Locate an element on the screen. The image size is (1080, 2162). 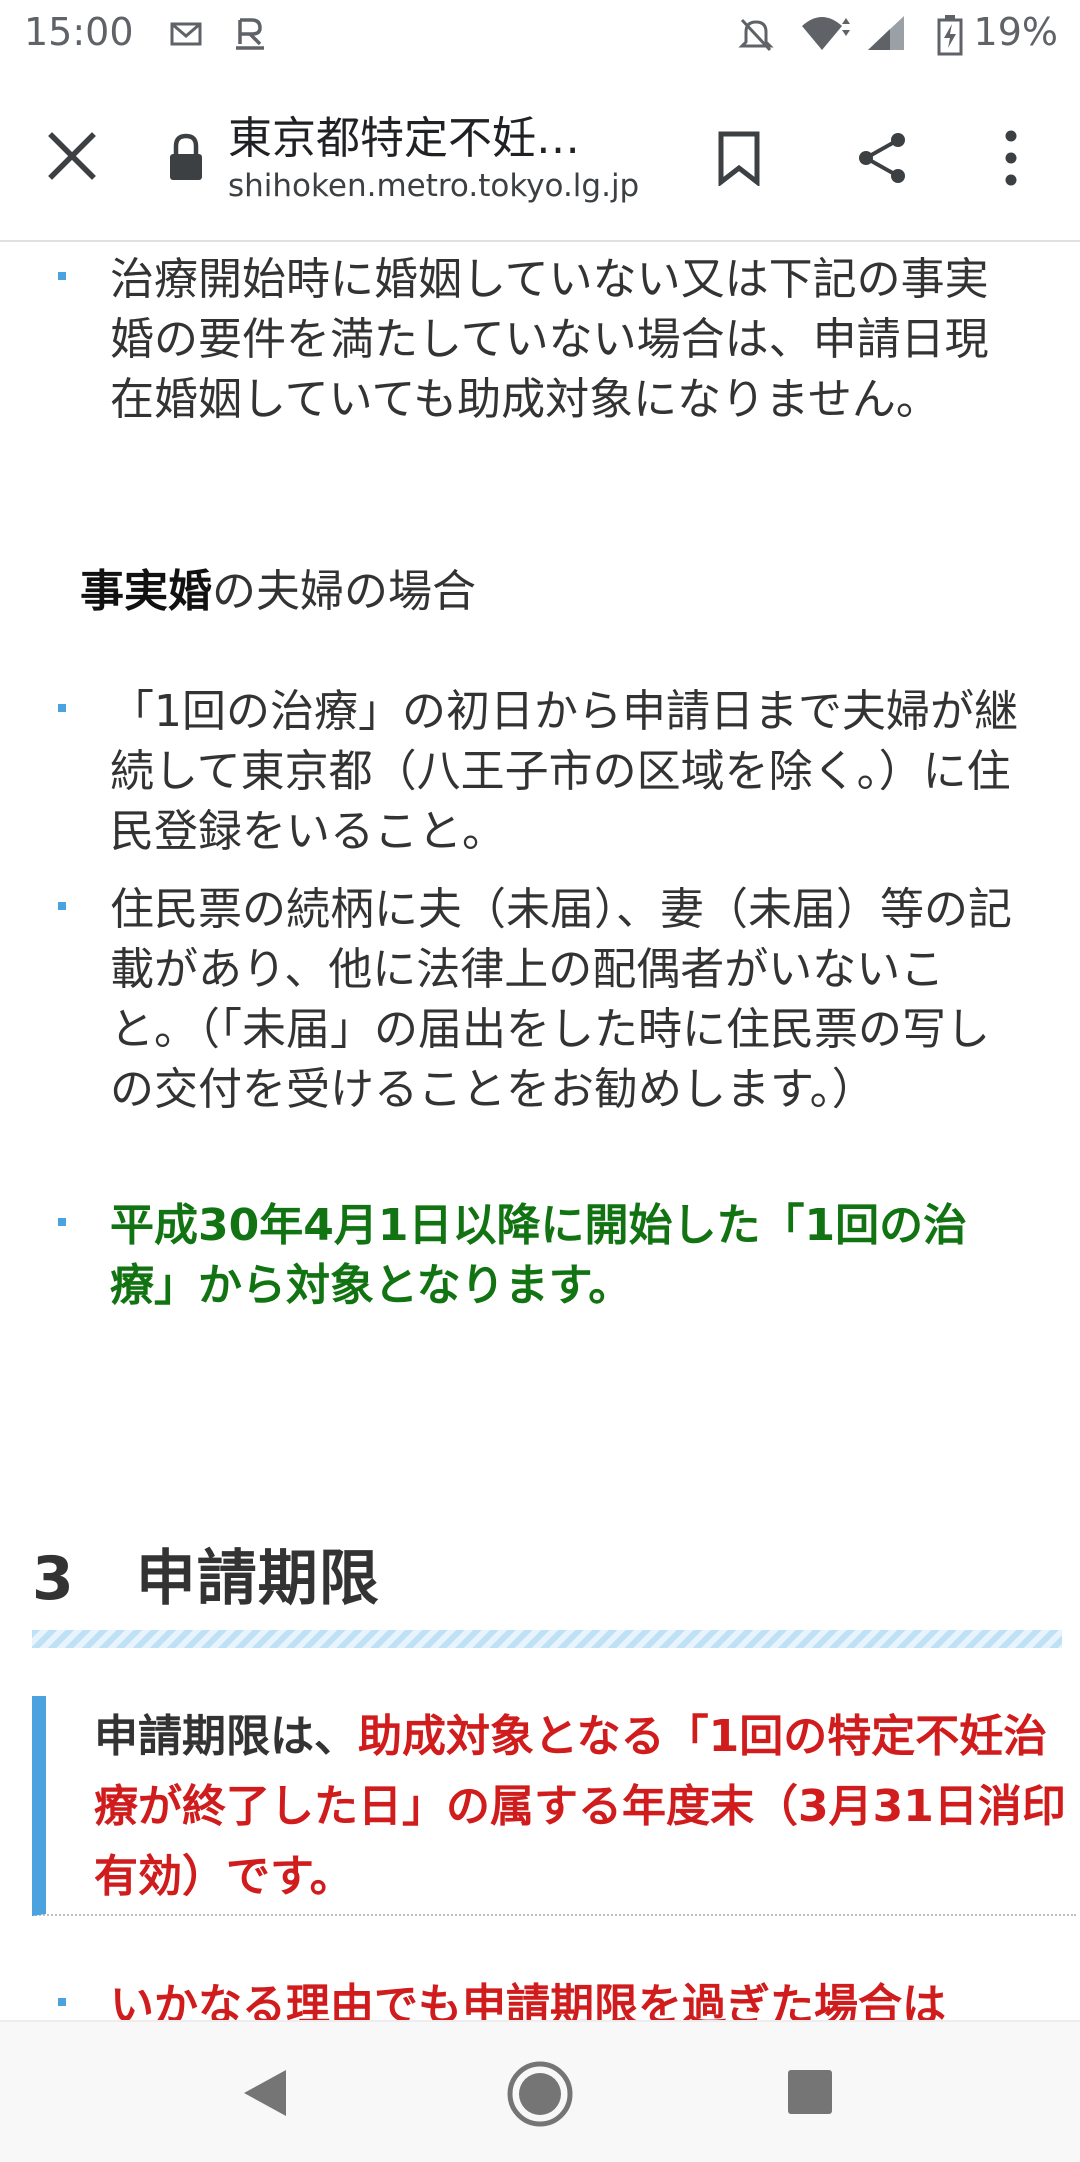
home-icon is located at coordinates (540, 2094).